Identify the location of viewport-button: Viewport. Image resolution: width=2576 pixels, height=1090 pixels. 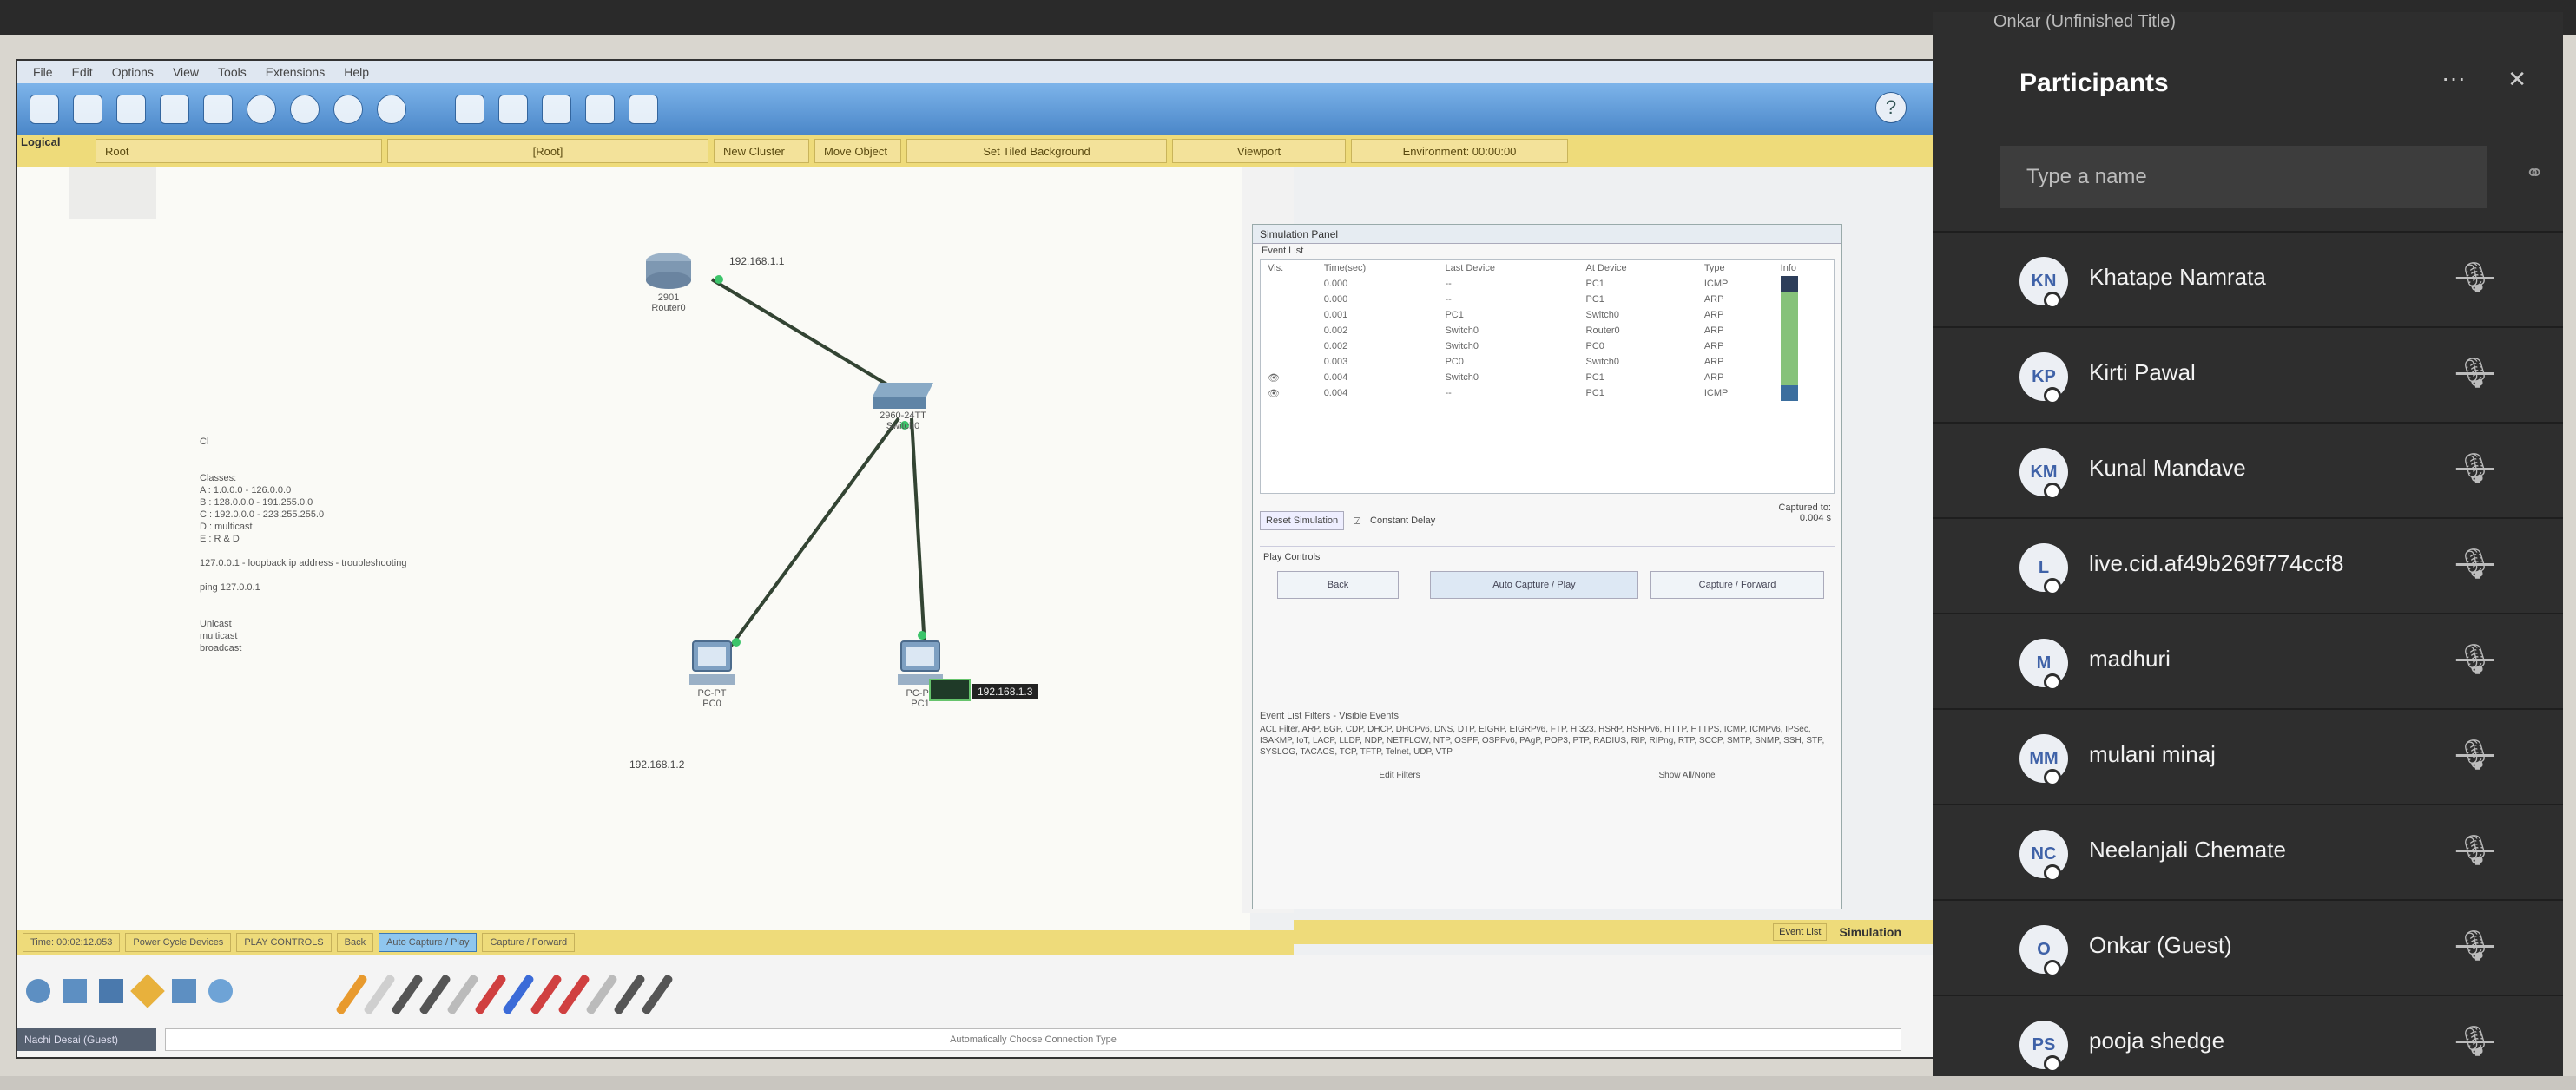
(1259, 151).